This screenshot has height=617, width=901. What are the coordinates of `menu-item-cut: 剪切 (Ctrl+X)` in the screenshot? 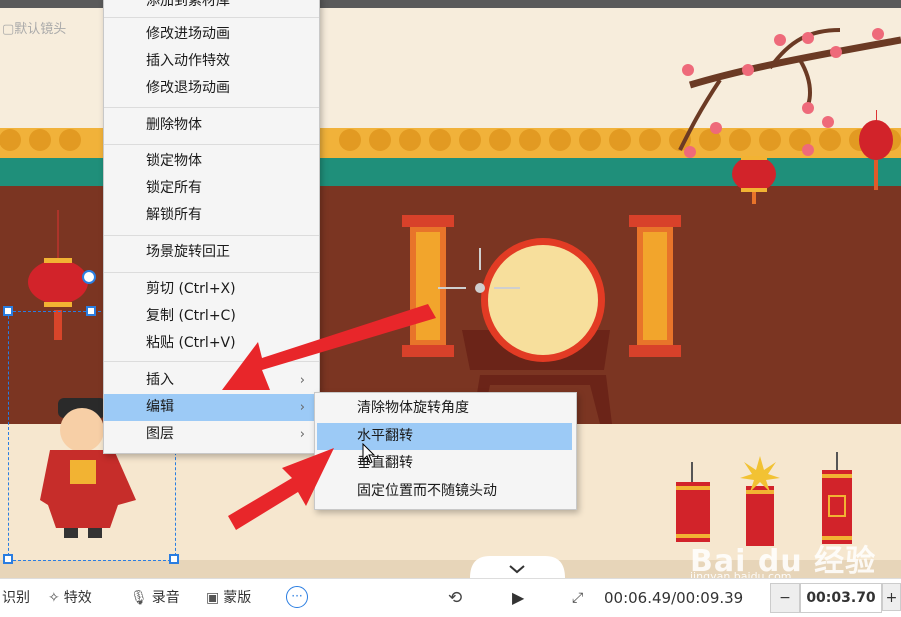 It's located at (211, 289).